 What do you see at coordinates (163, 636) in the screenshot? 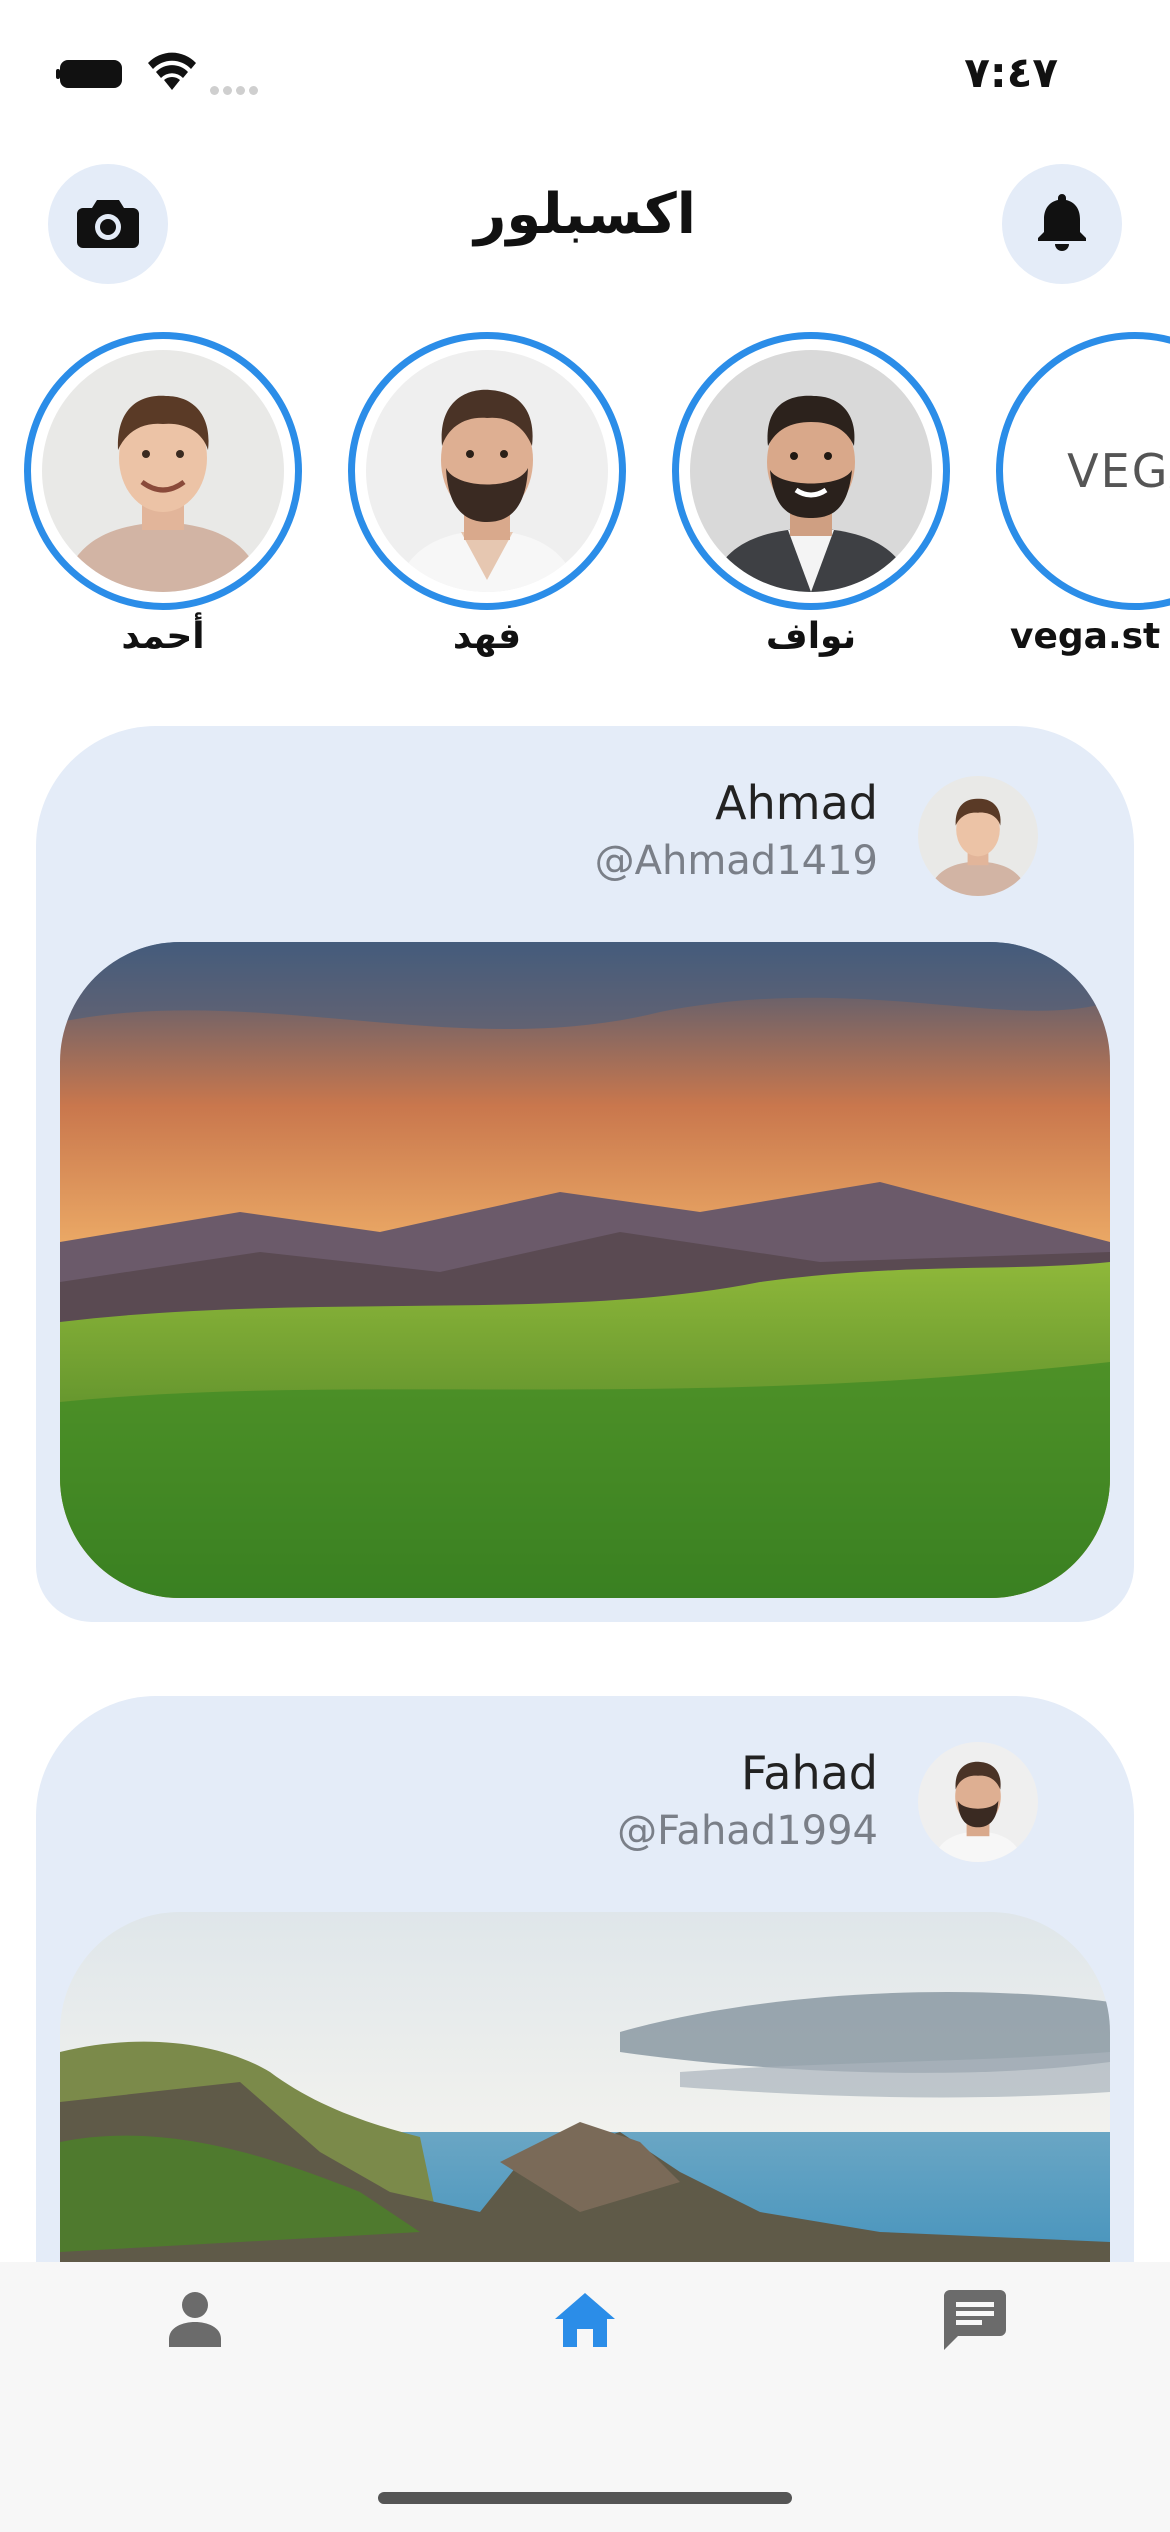
I see `story-name: أحمد` at bounding box center [163, 636].